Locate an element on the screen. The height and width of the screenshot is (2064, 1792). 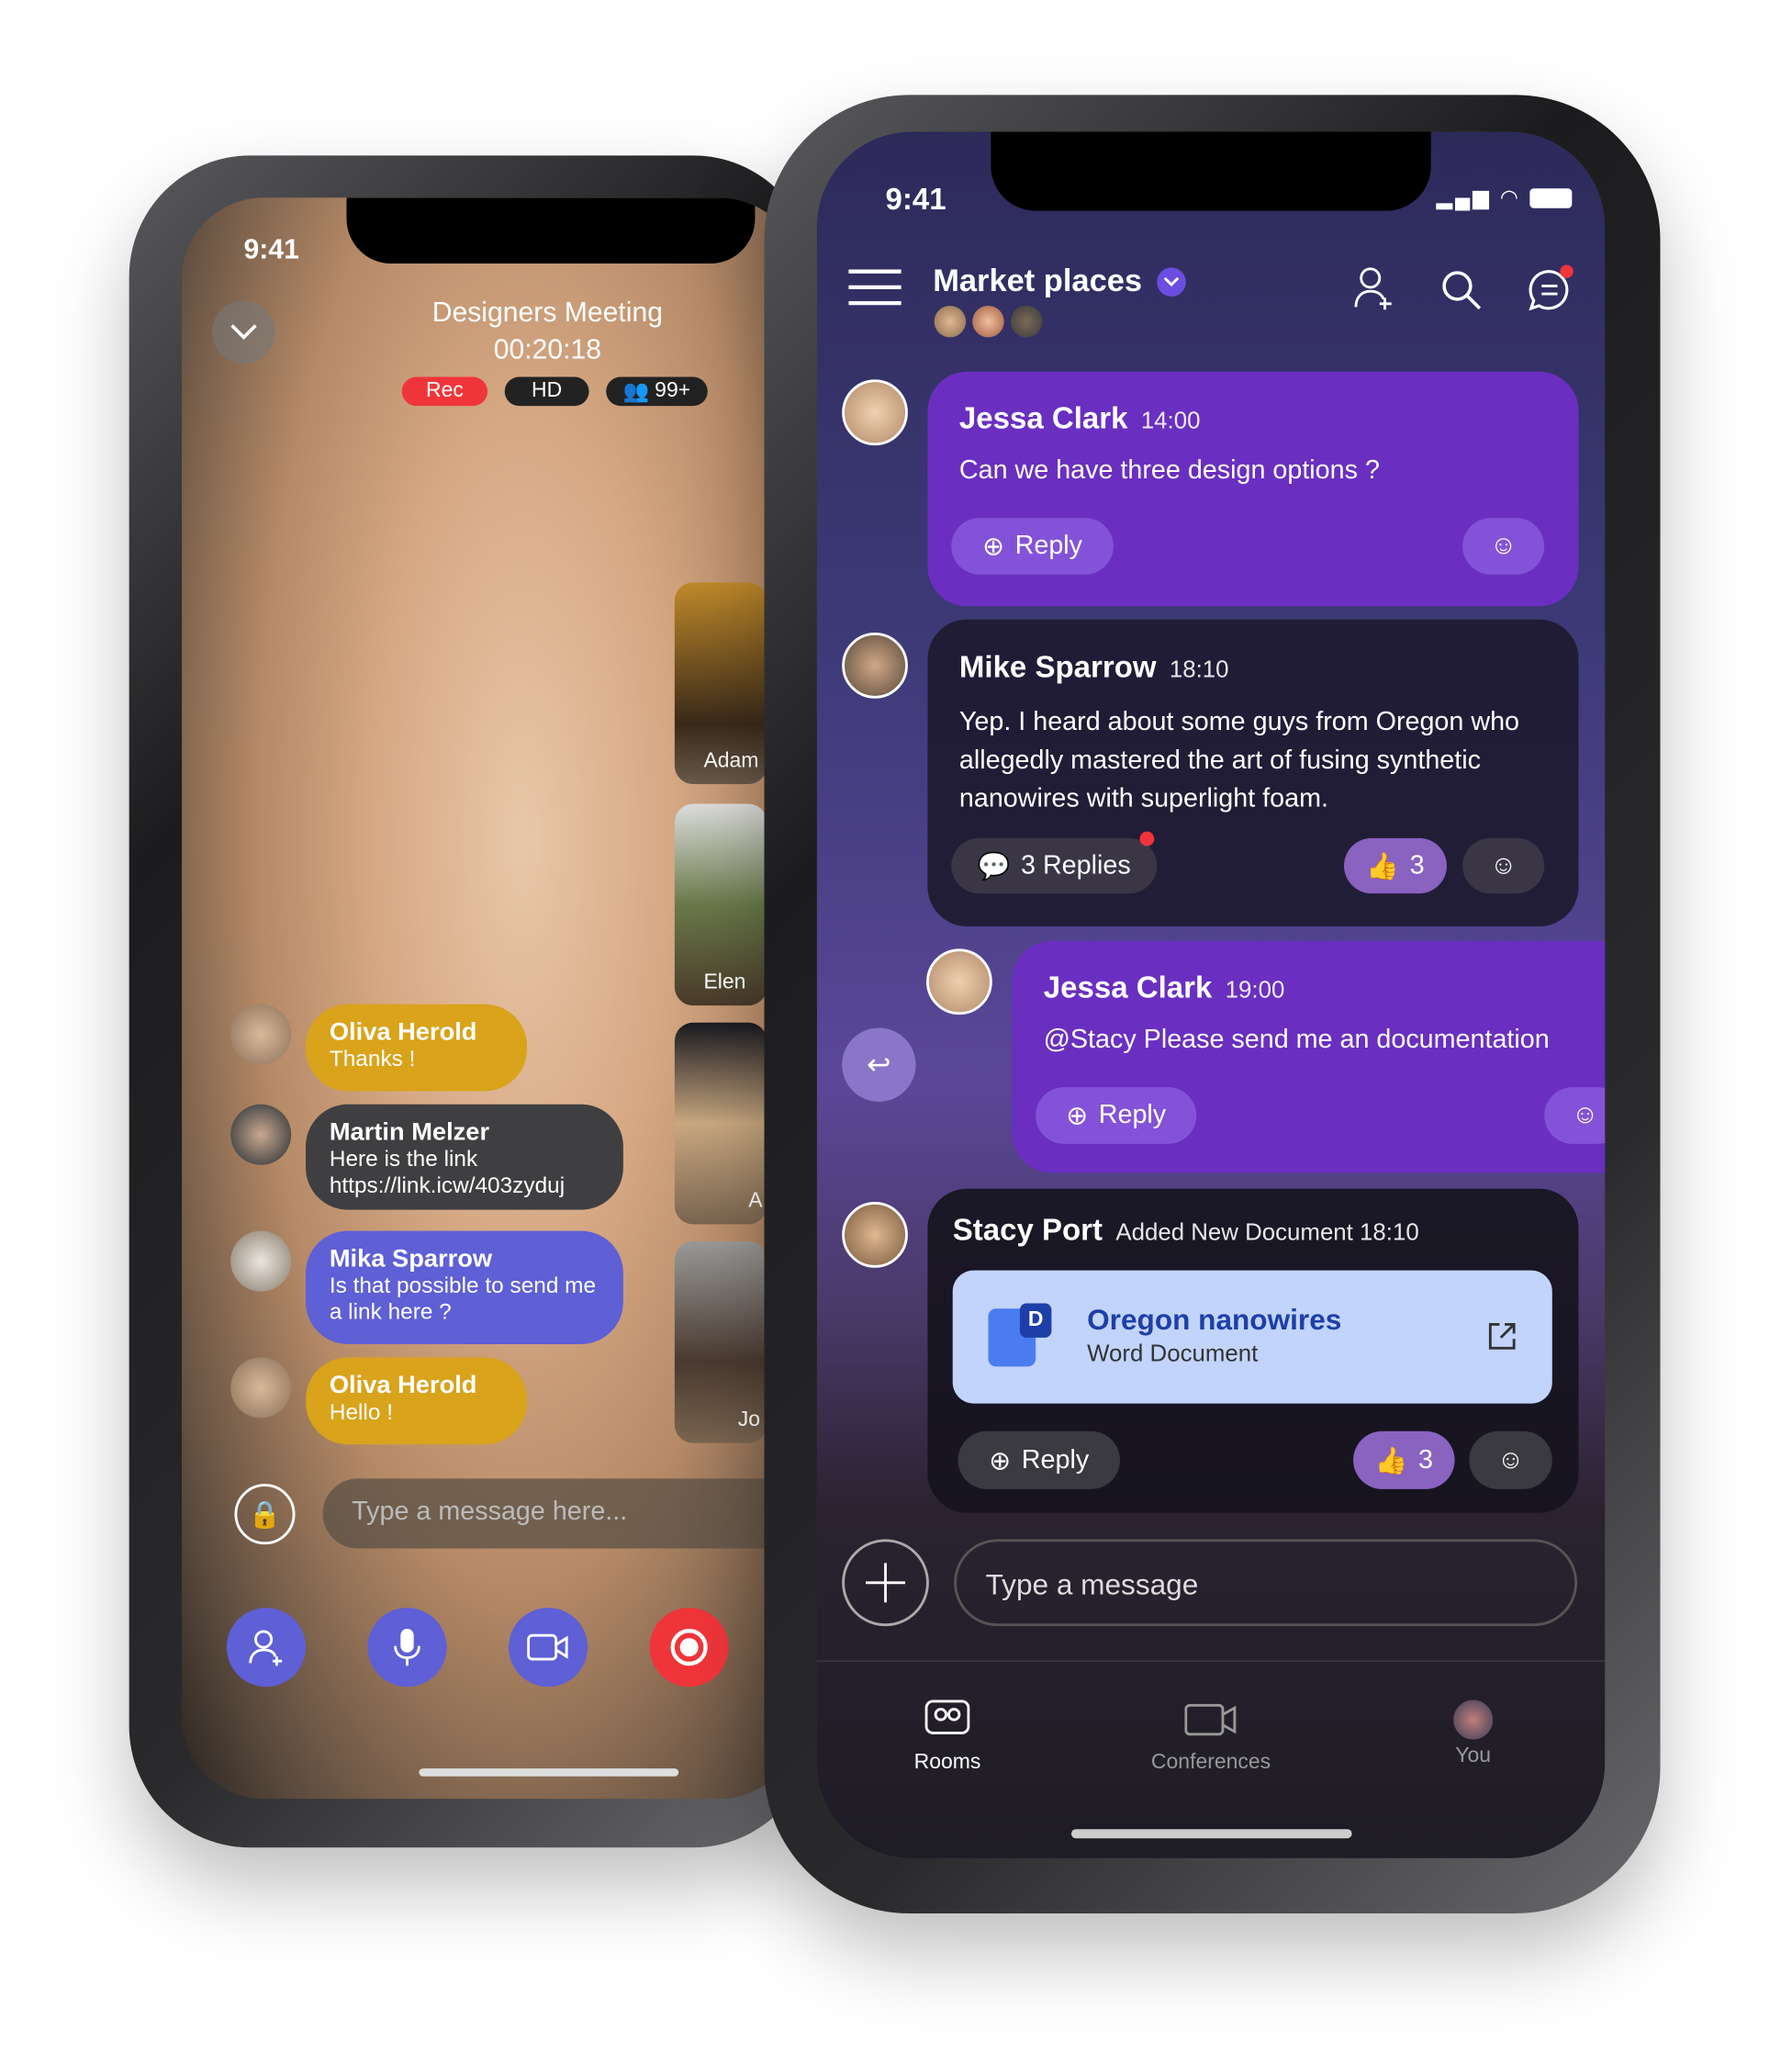
people-icon: 👥 is located at coordinates (636, 392).